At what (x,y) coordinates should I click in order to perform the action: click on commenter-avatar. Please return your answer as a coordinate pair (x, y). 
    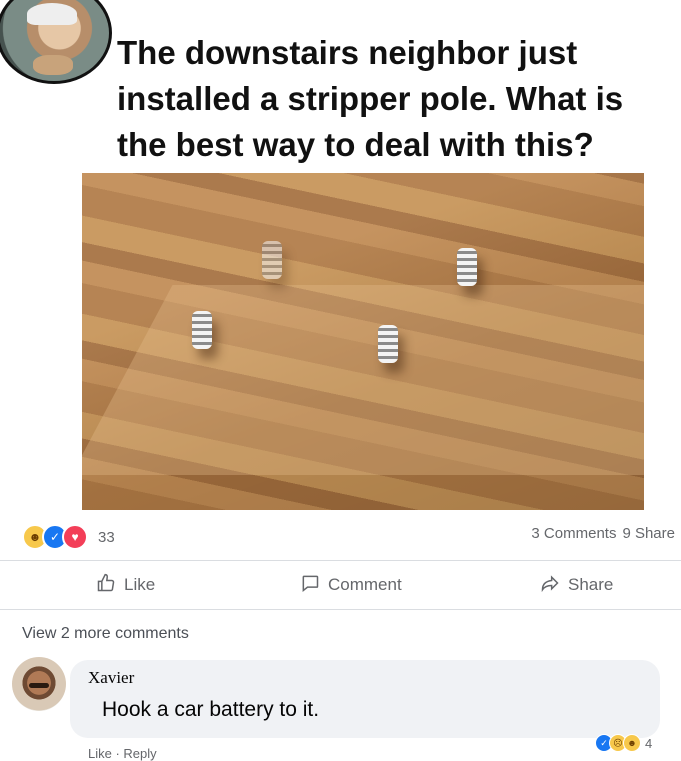
    Looking at the image, I should click on (39, 684).